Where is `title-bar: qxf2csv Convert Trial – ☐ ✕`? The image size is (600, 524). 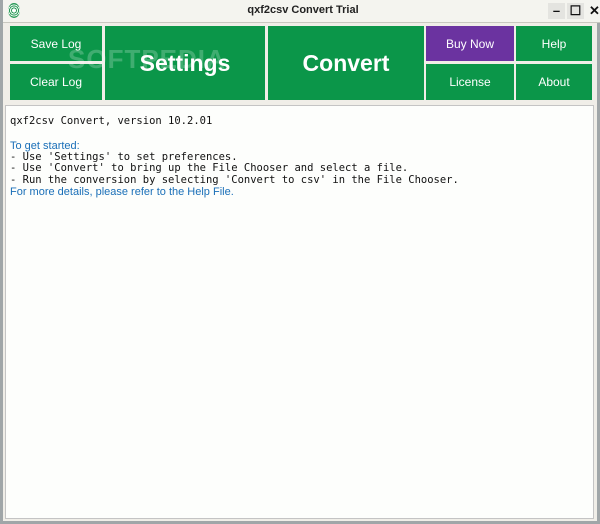 title-bar: qxf2csv Convert Trial – ☐ ✕ is located at coordinates (301, 11).